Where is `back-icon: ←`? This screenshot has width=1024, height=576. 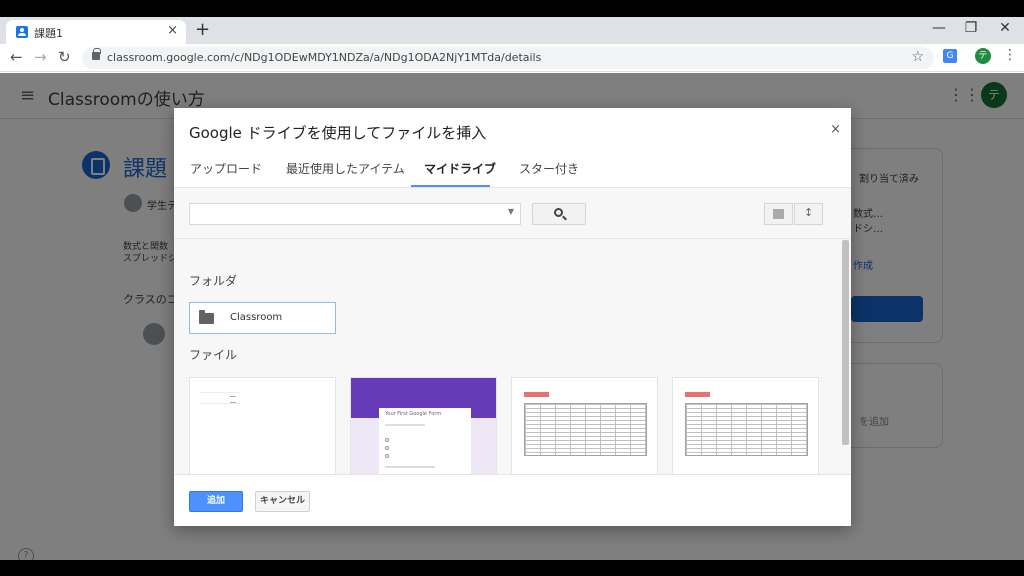
back-icon: ← is located at coordinates (16, 57).